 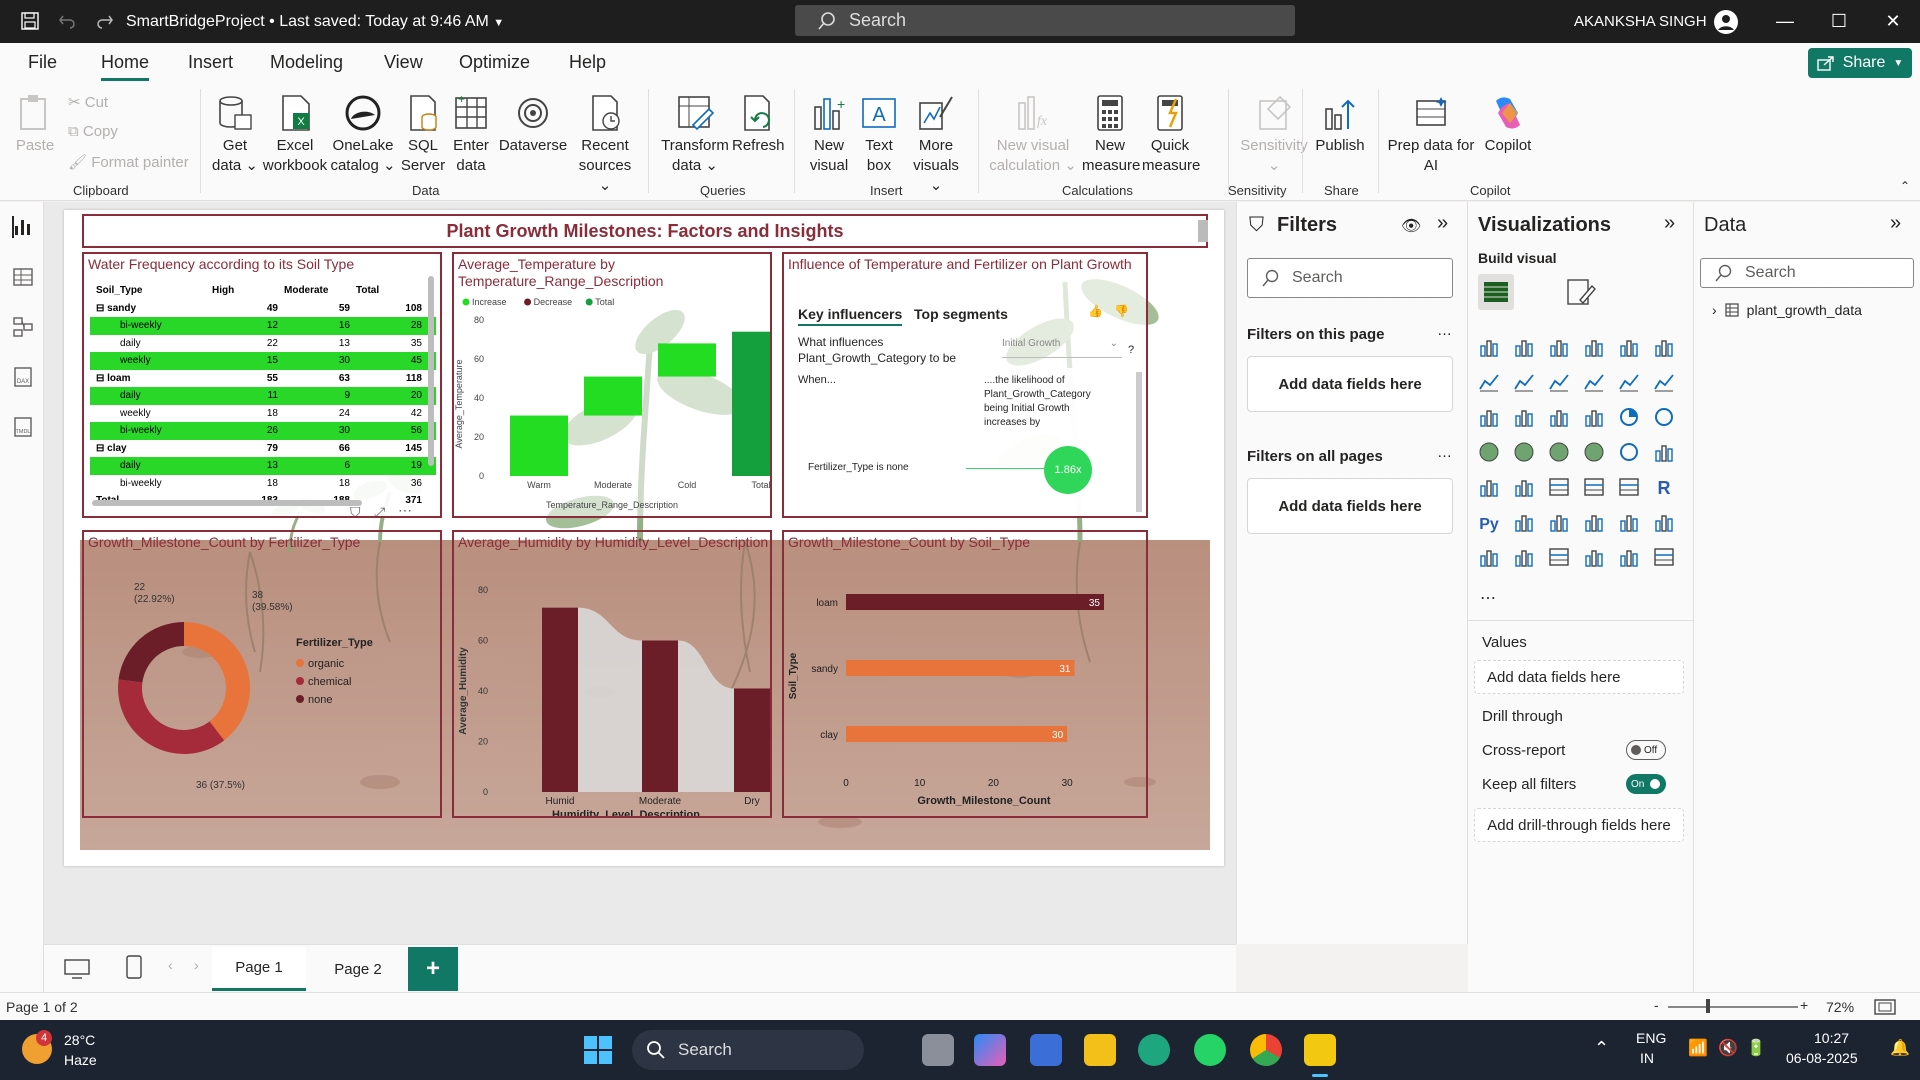 What do you see at coordinates (1646, 784) in the screenshot?
I see `keep-filters-toggle: On` at bounding box center [1646, 784].